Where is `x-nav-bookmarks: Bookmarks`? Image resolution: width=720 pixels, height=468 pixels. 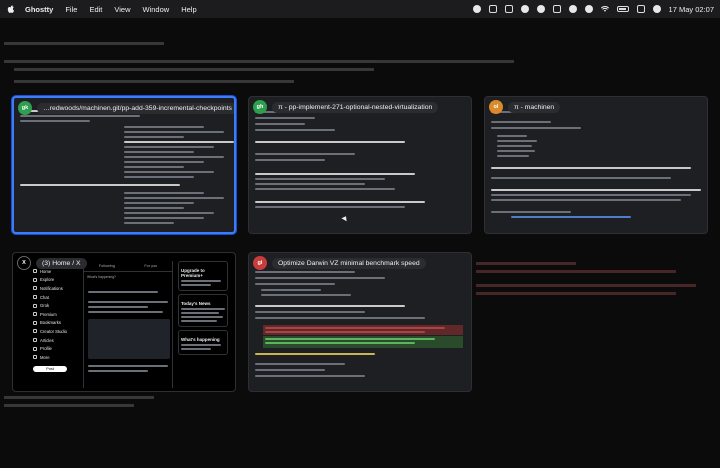
x-nav-bookmarks: Bookmarks is located at coordinates (57, 323).